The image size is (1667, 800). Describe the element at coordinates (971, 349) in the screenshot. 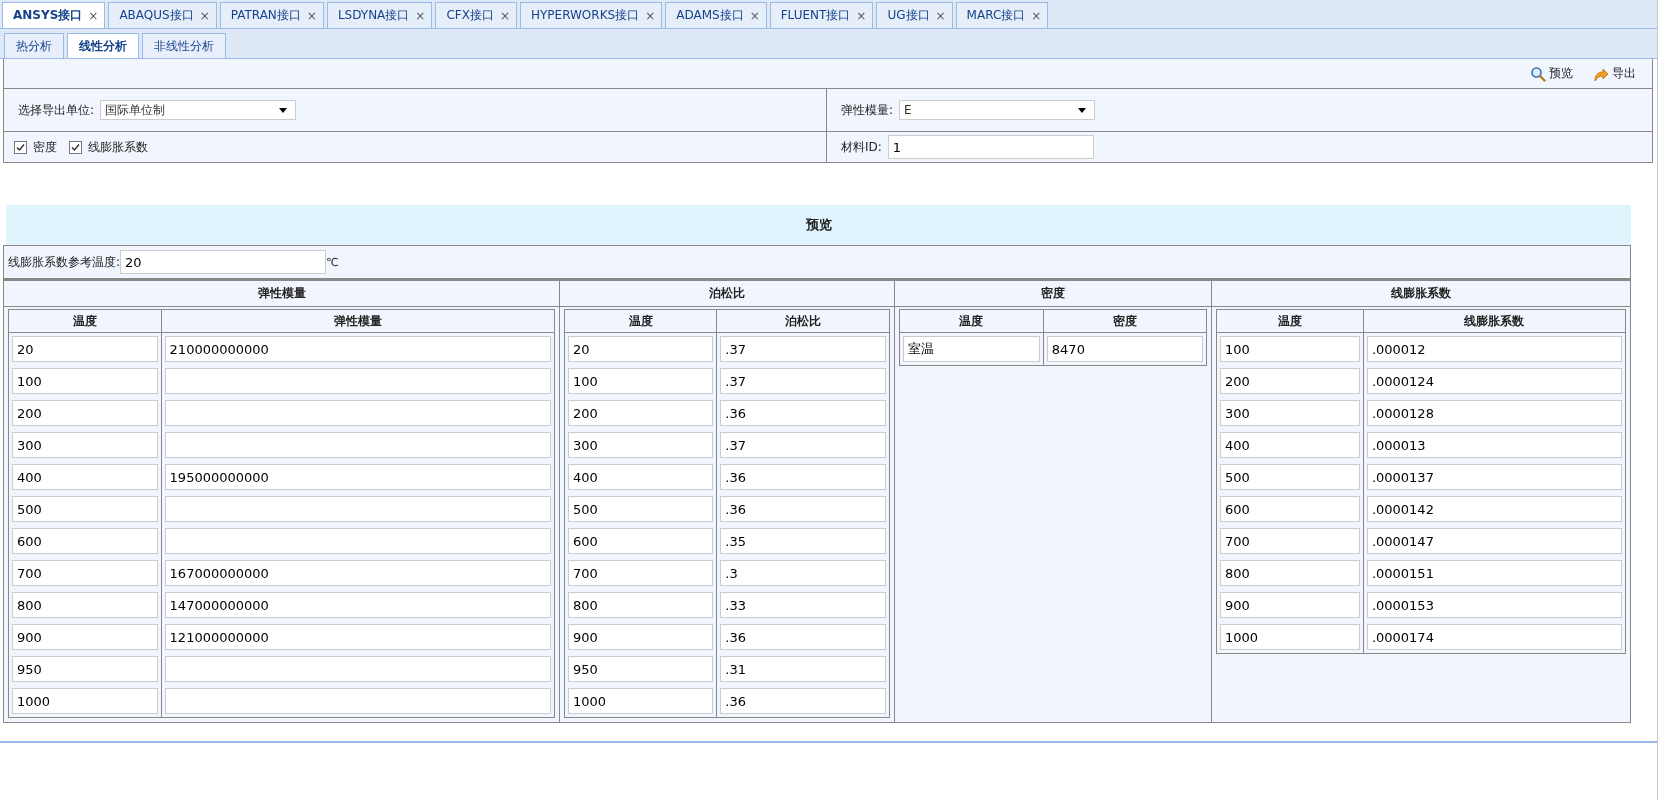

I see `table-cell-field: 室温` at that location.